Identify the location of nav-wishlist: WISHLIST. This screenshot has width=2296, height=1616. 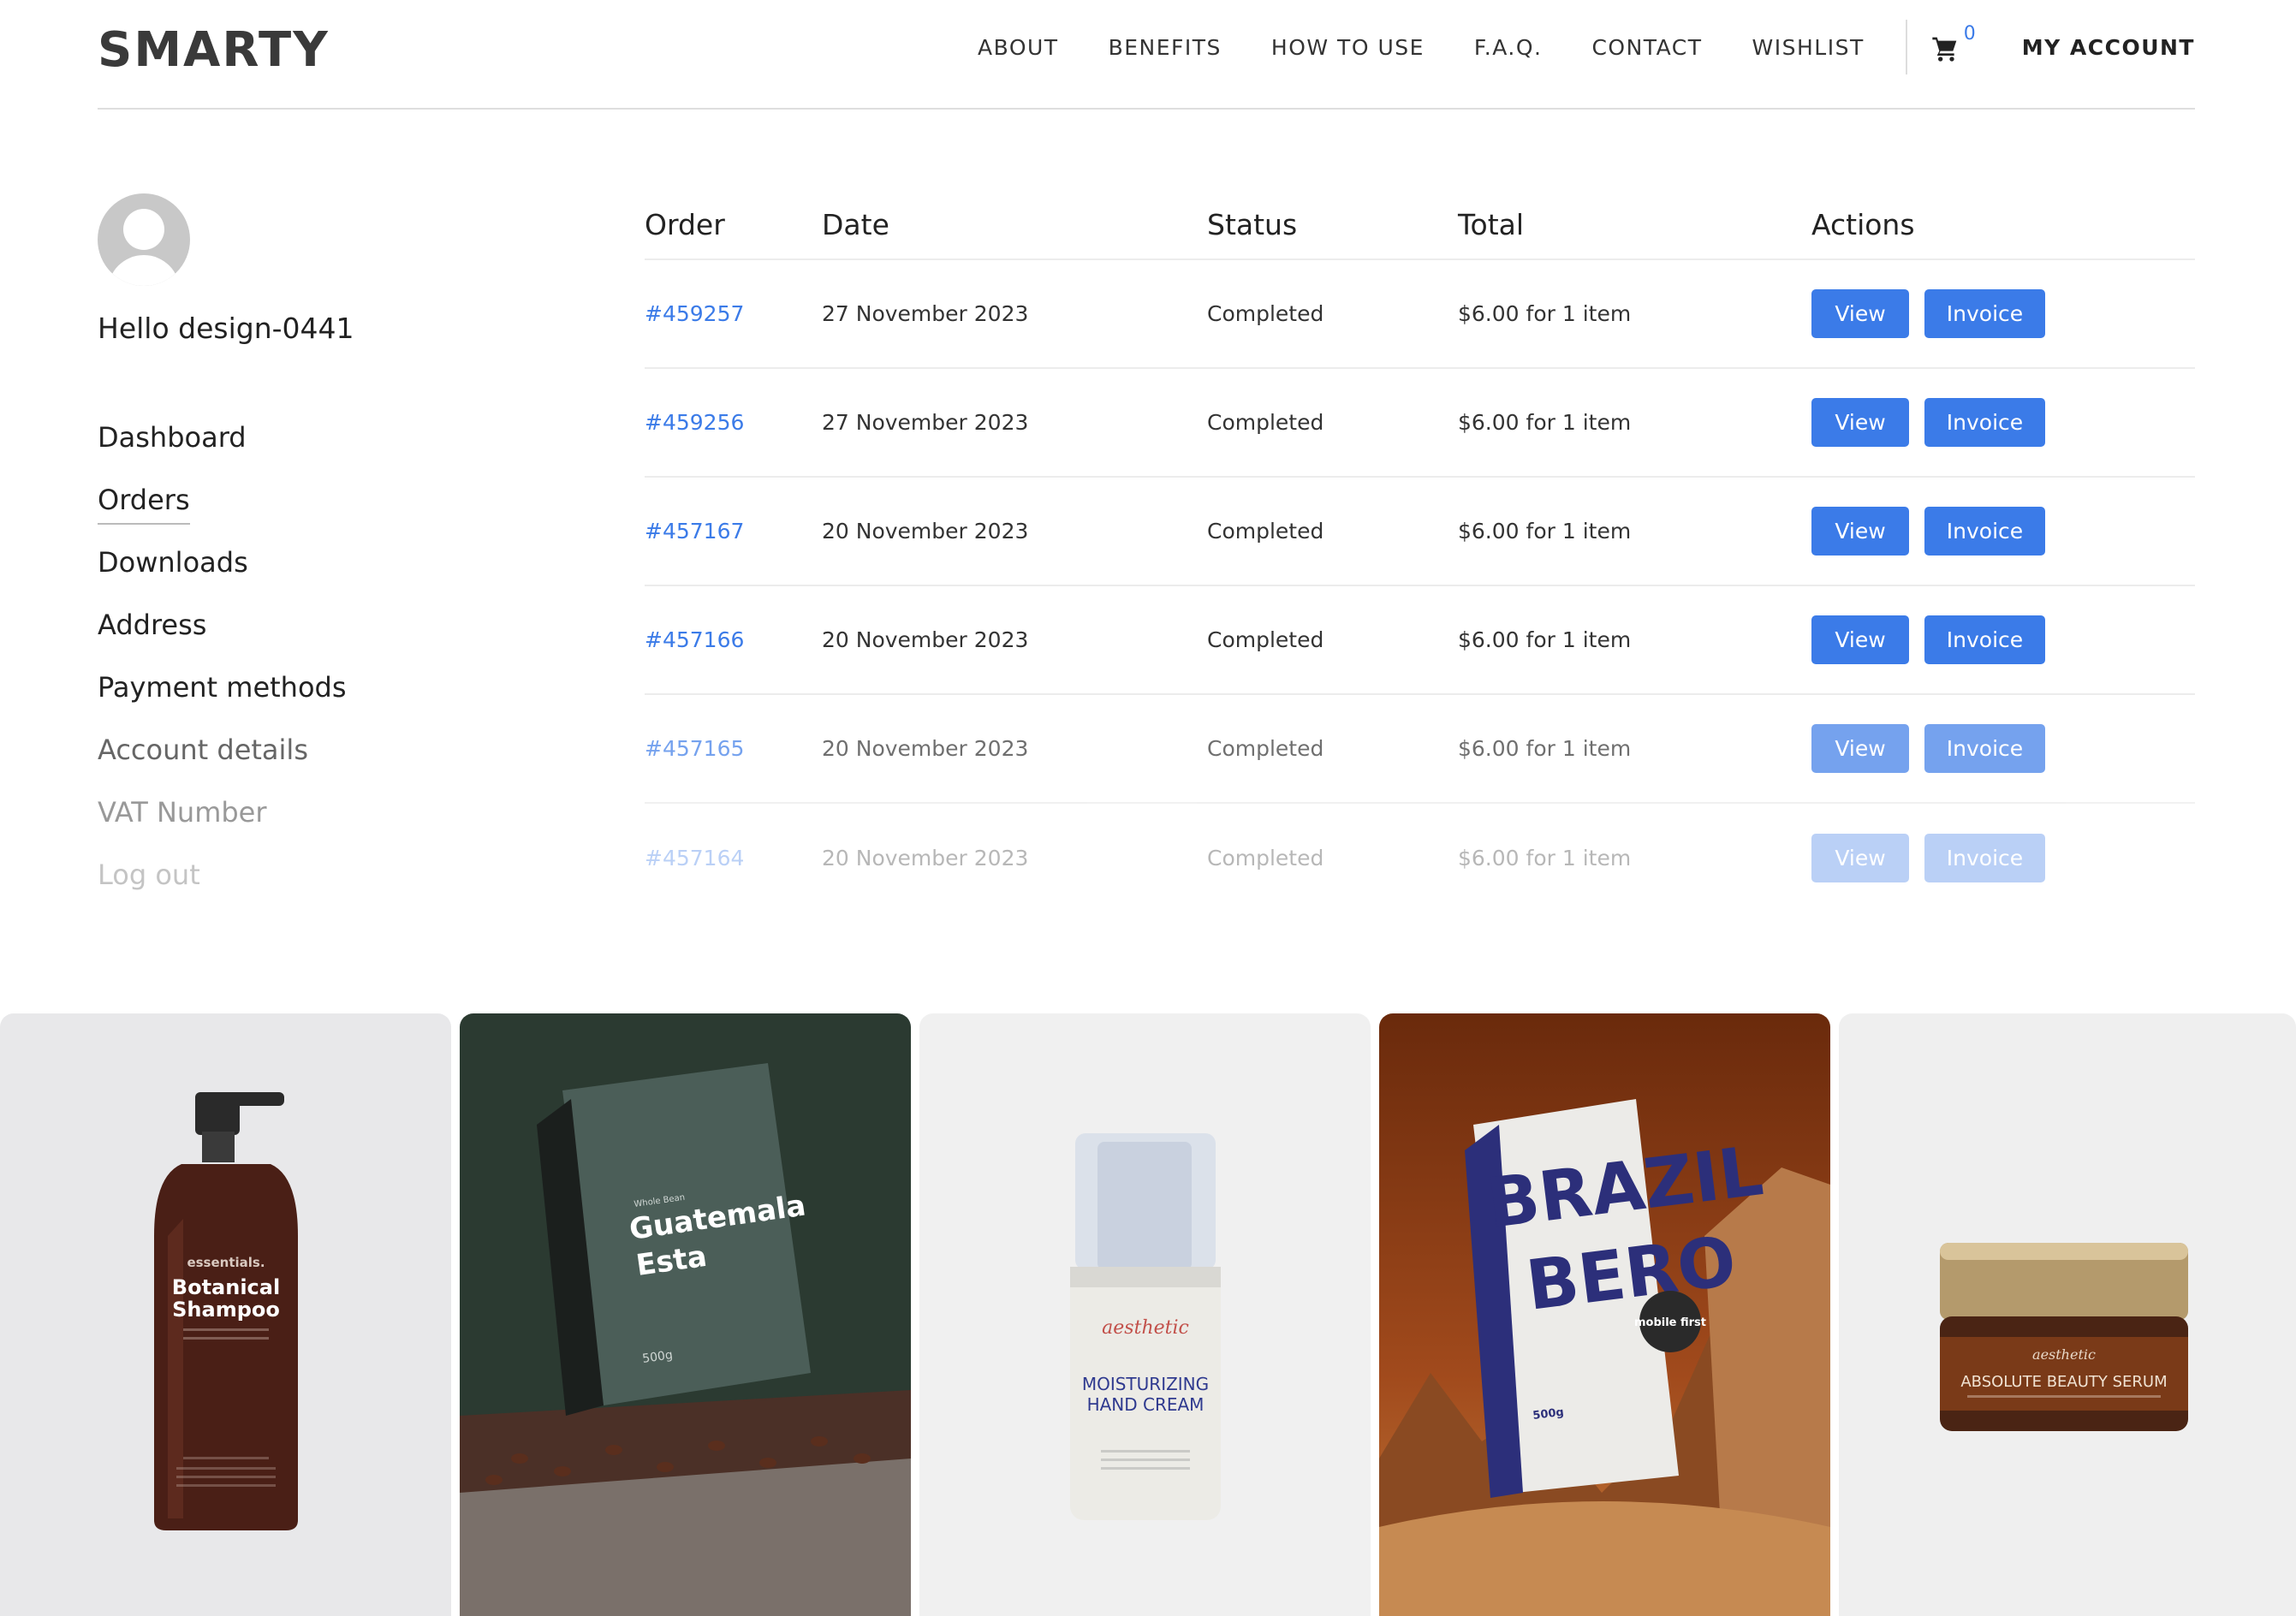
(1808, 47).